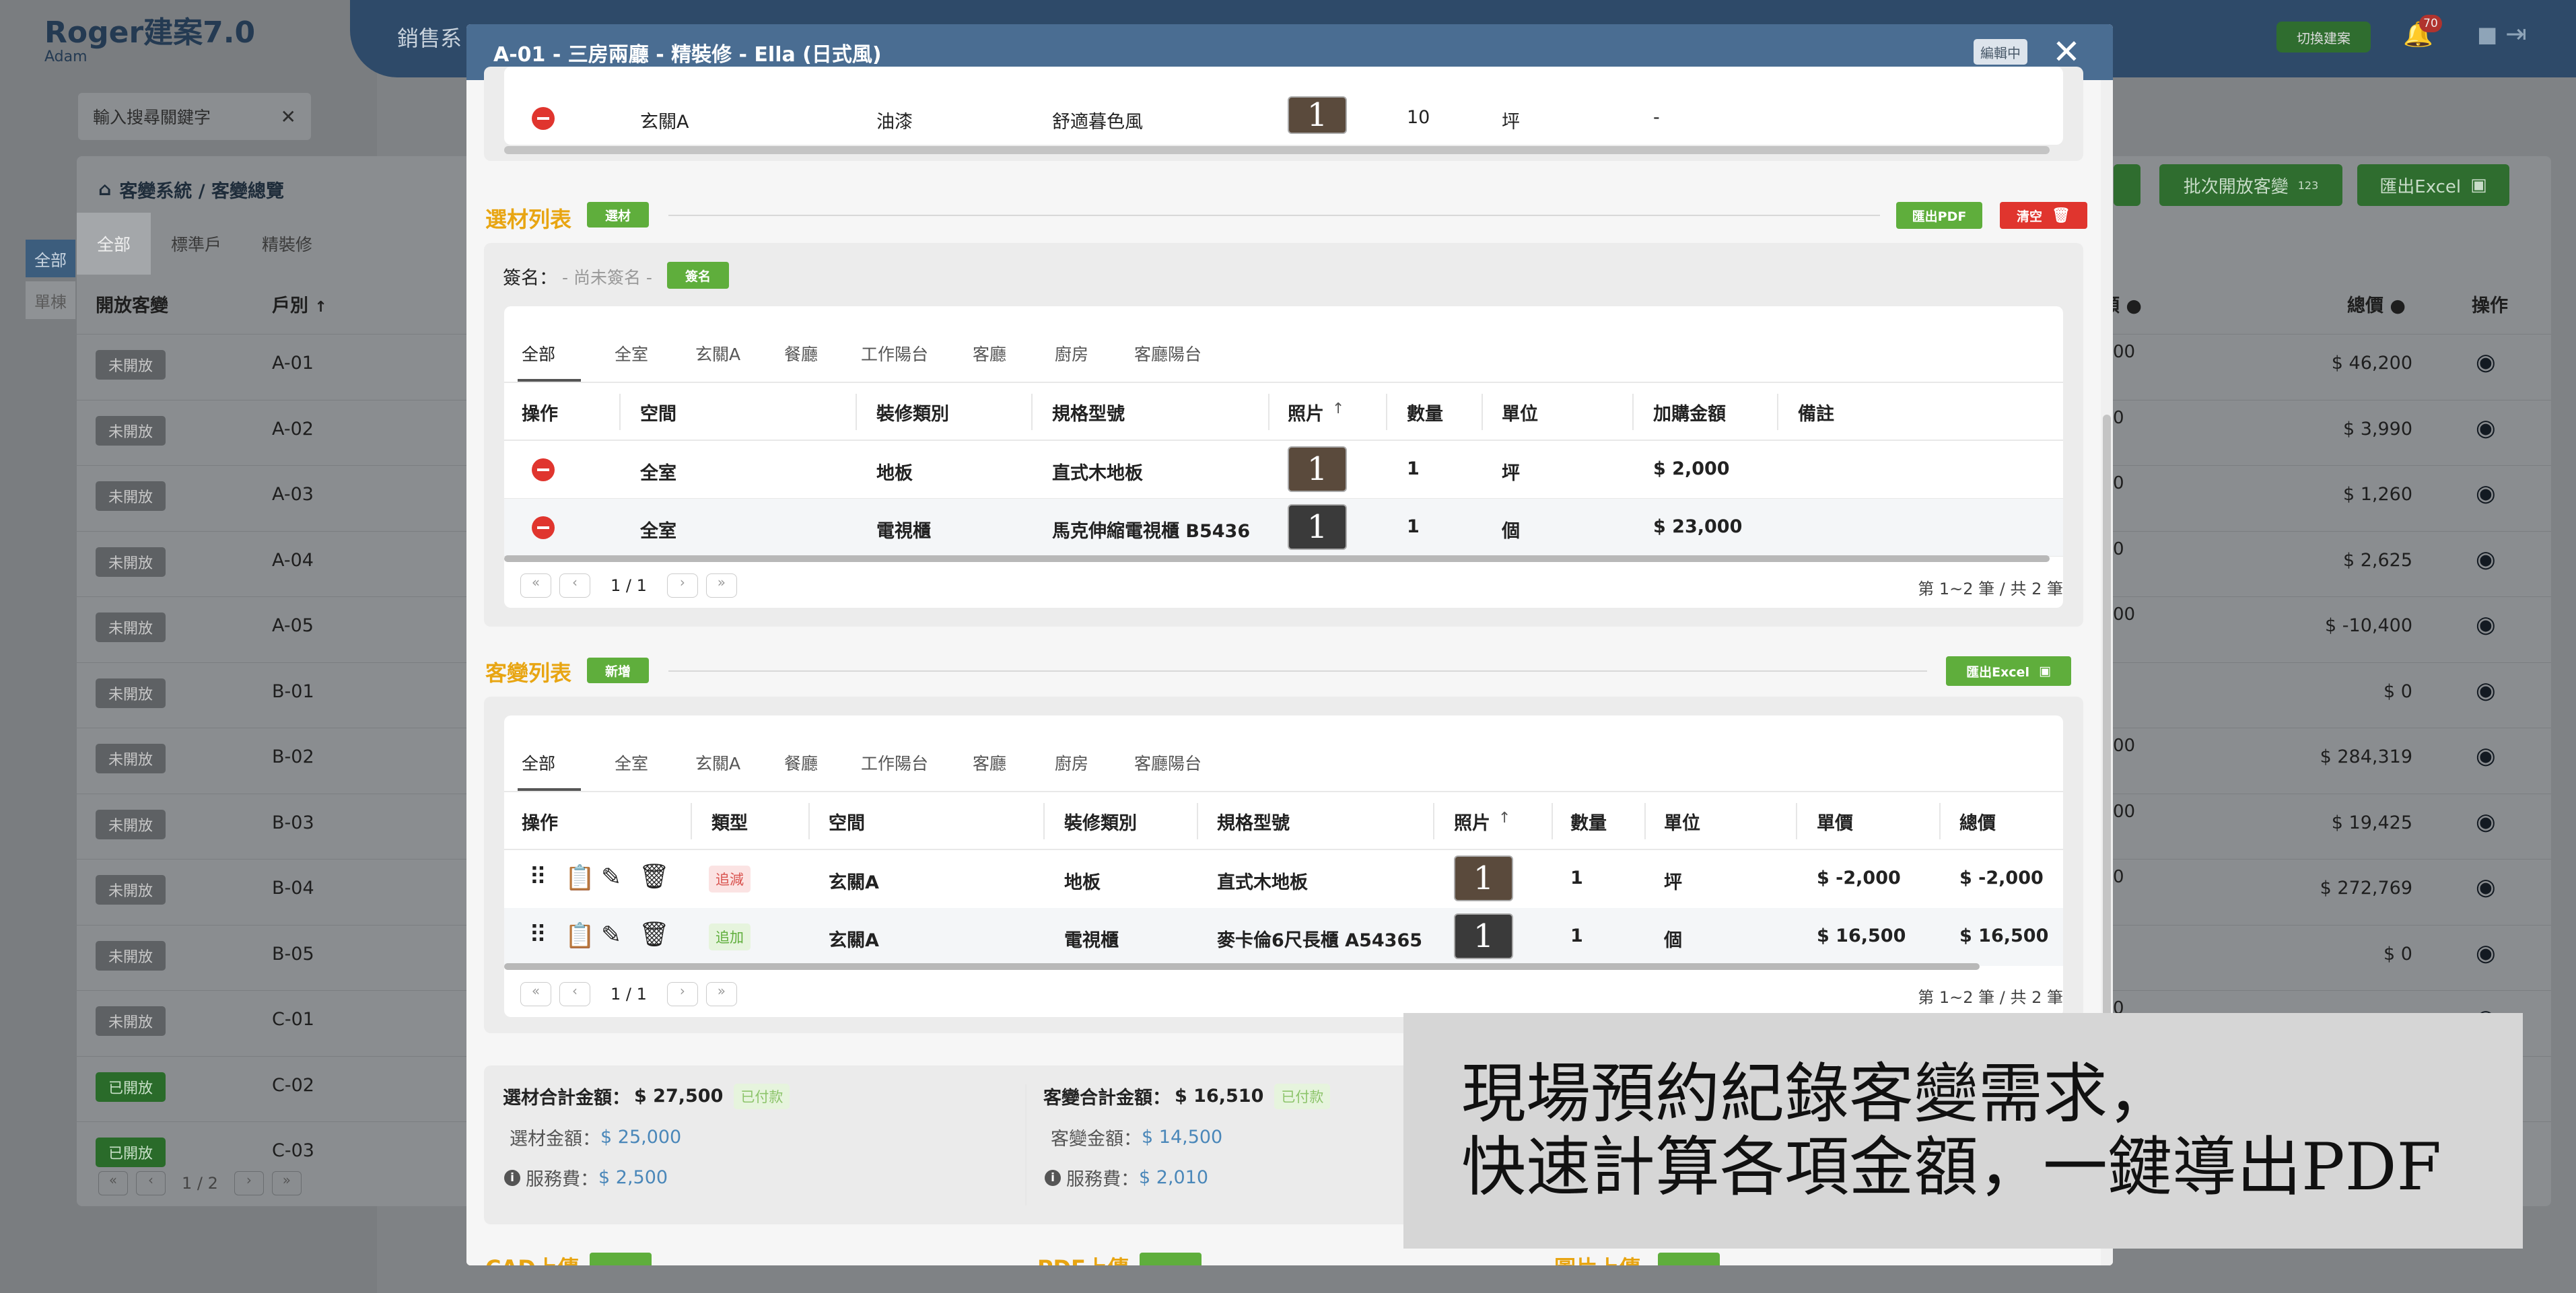  Describe the element at coordinates (2066, 51) in the screenshot. I see `close-icon: ✕` at that location.